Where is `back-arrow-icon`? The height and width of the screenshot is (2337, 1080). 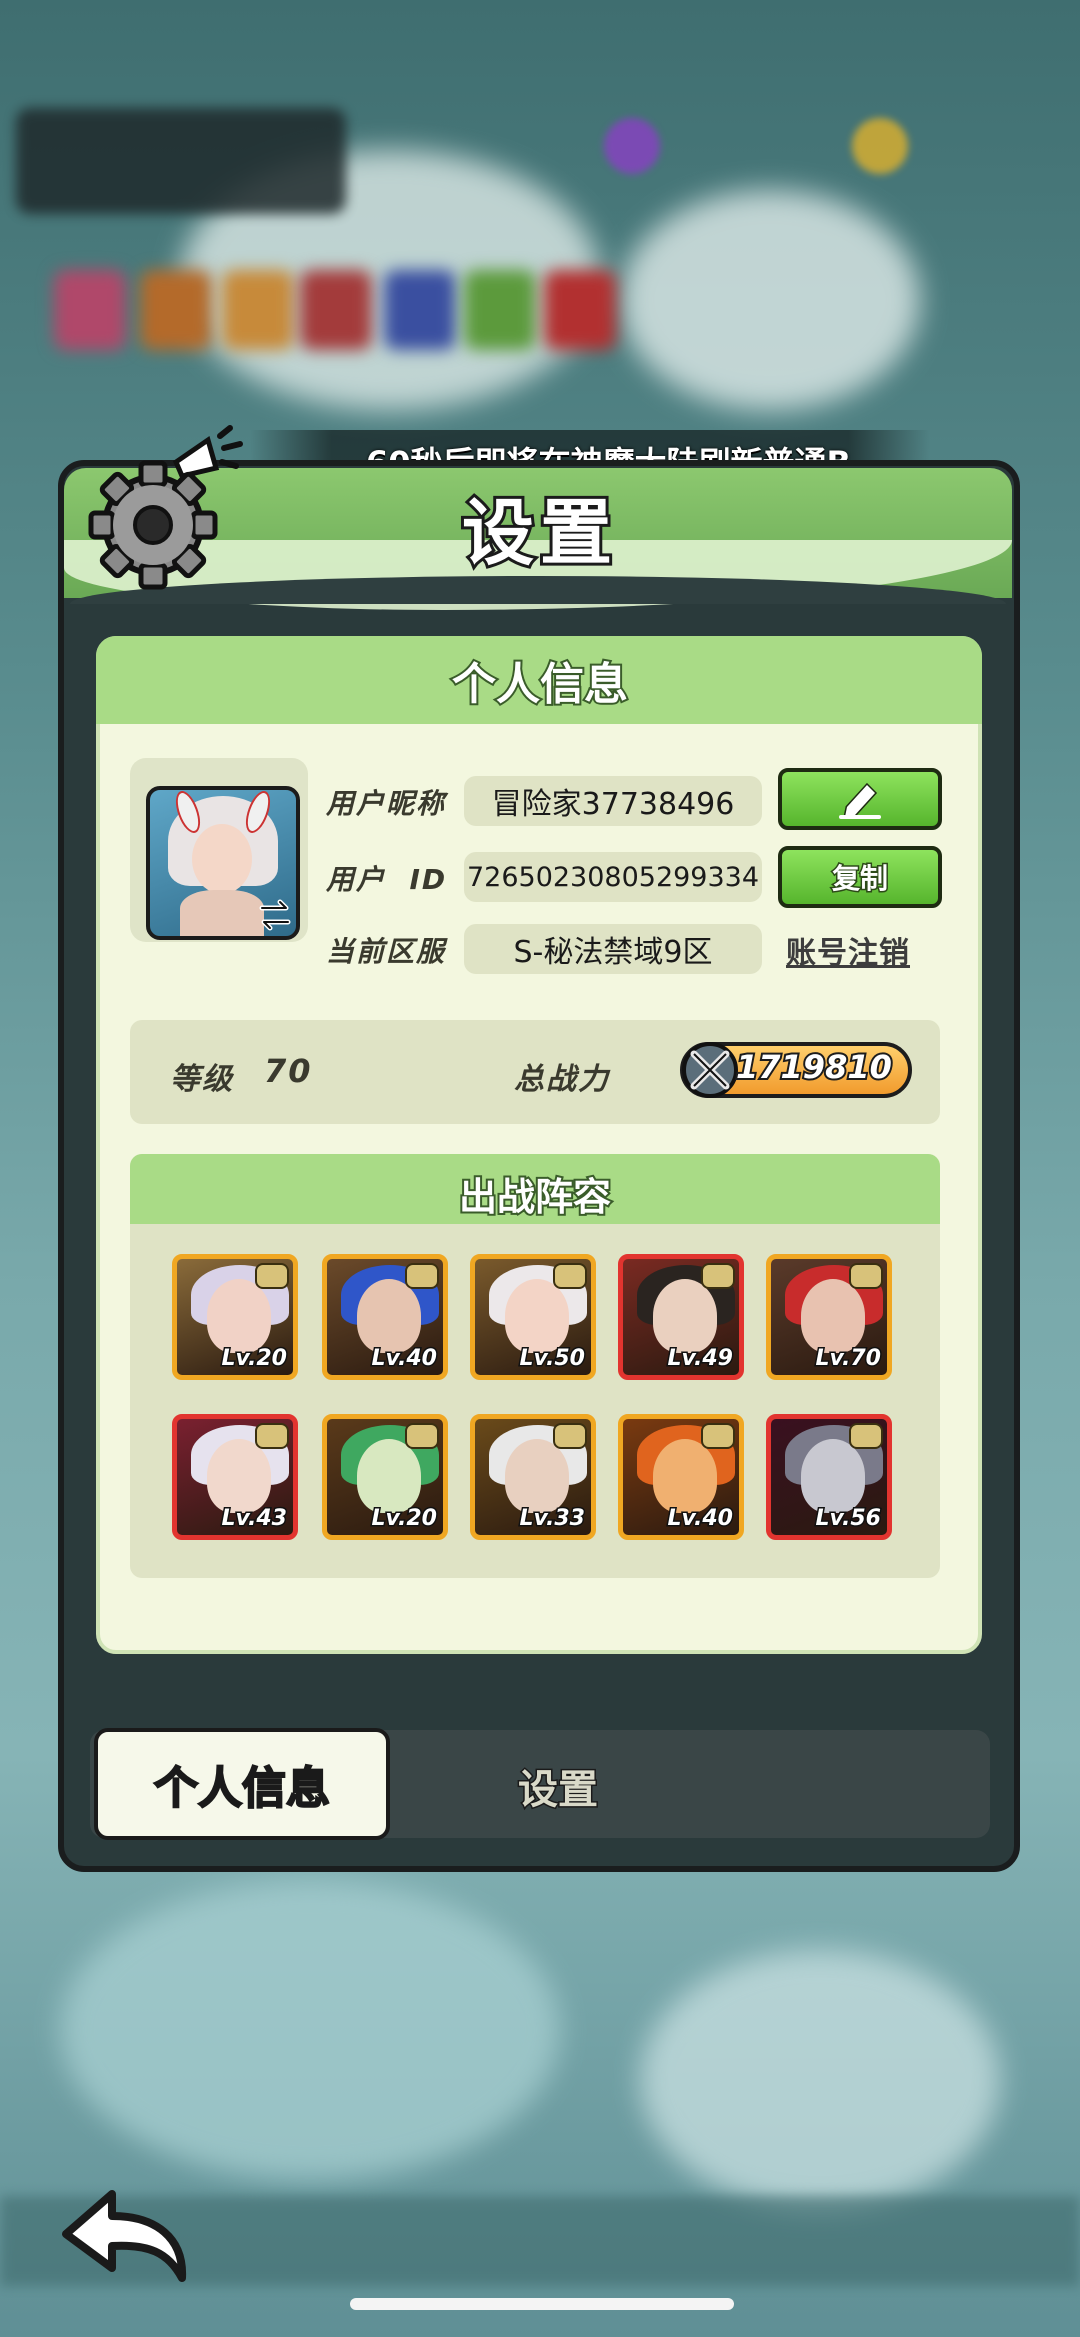 back-arrow-icon is located at coordinates (126, 2232).